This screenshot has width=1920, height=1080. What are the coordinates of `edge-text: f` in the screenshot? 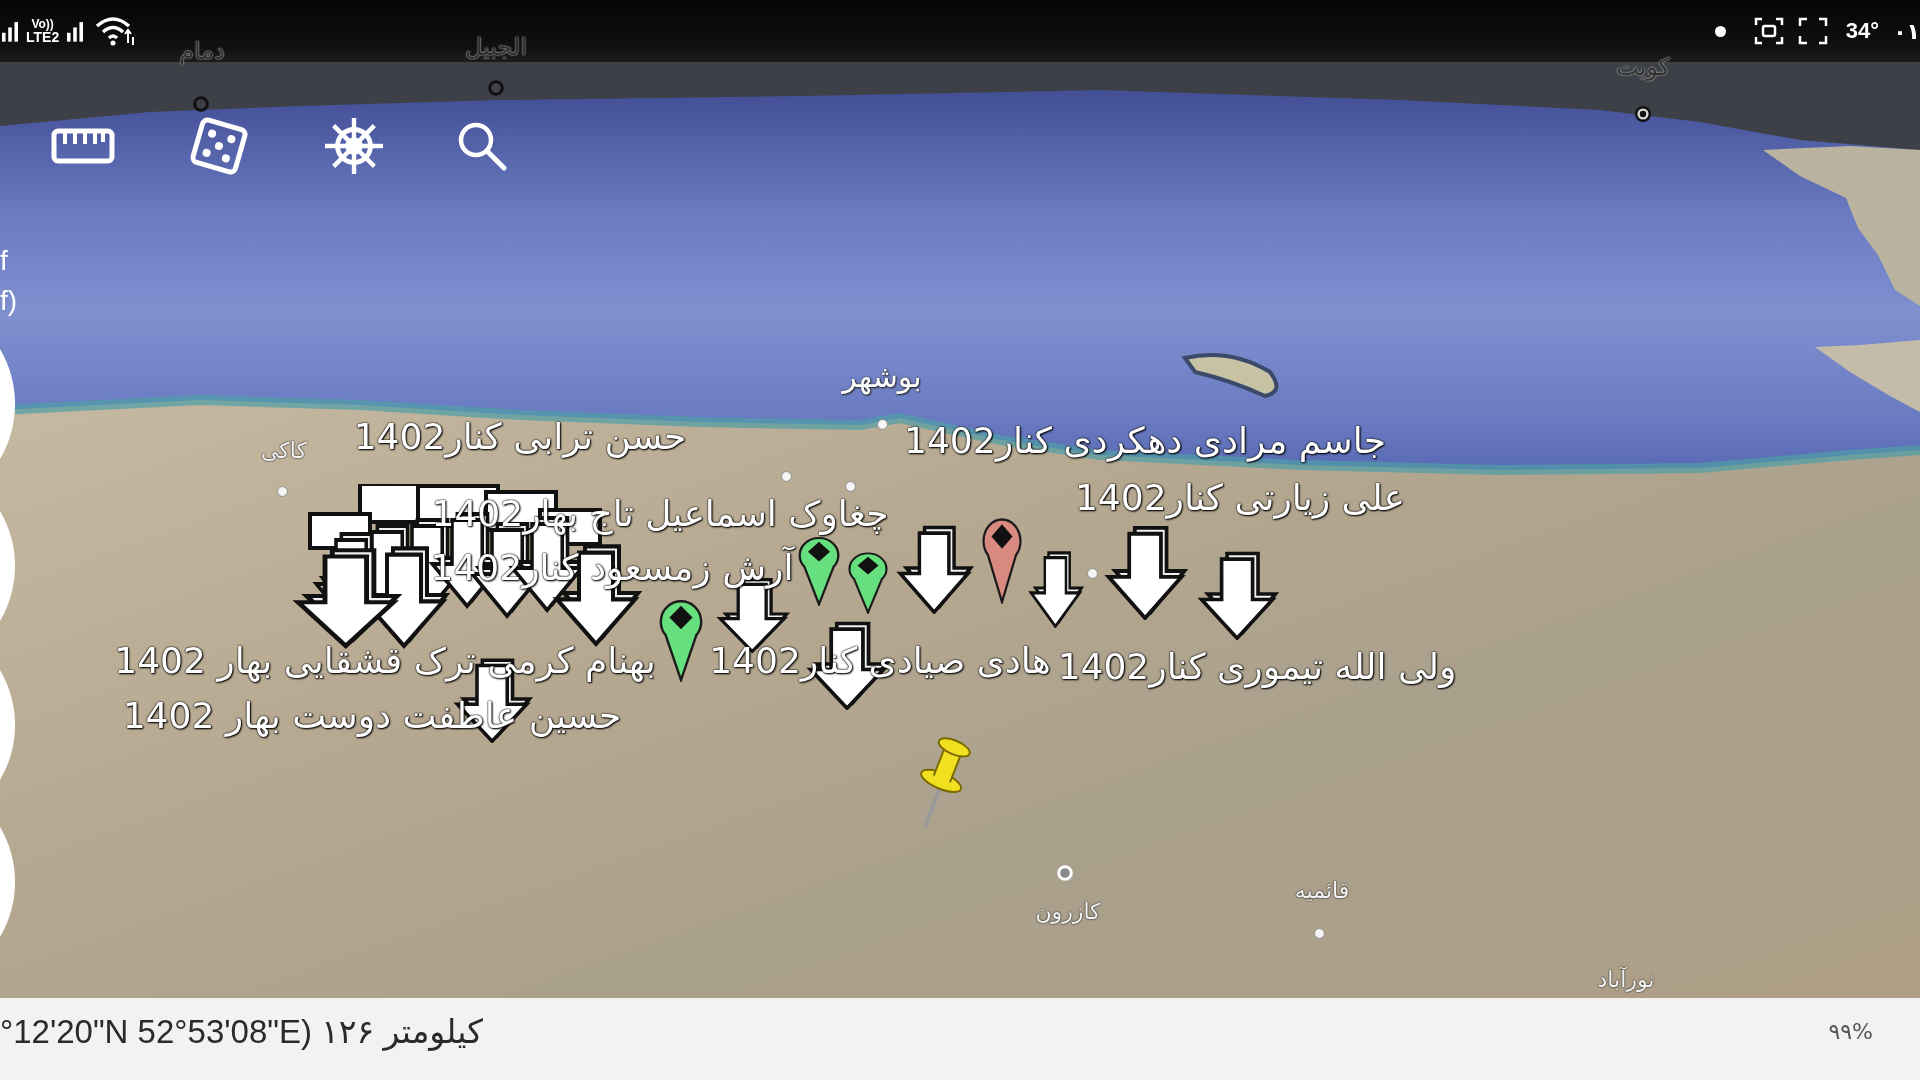 It's located at (4, 261).